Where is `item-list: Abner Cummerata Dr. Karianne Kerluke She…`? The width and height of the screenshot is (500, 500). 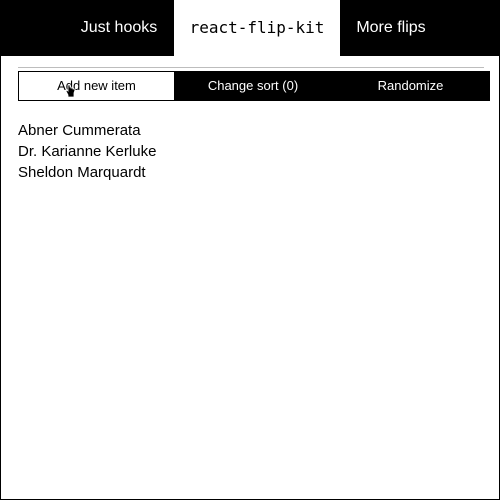
item-list: Abner Cummerata Dr. Karianne Kerluke She… is located at coordinates (87, 151).